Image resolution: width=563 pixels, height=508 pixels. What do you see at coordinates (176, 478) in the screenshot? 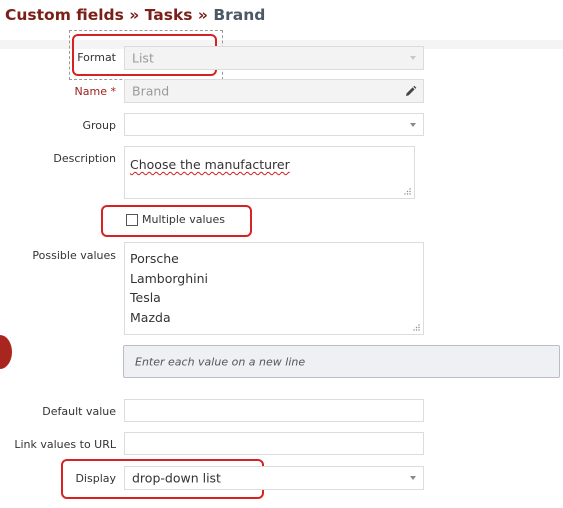
I see `display-value: drop-down list` at bounding box center [176, 478].